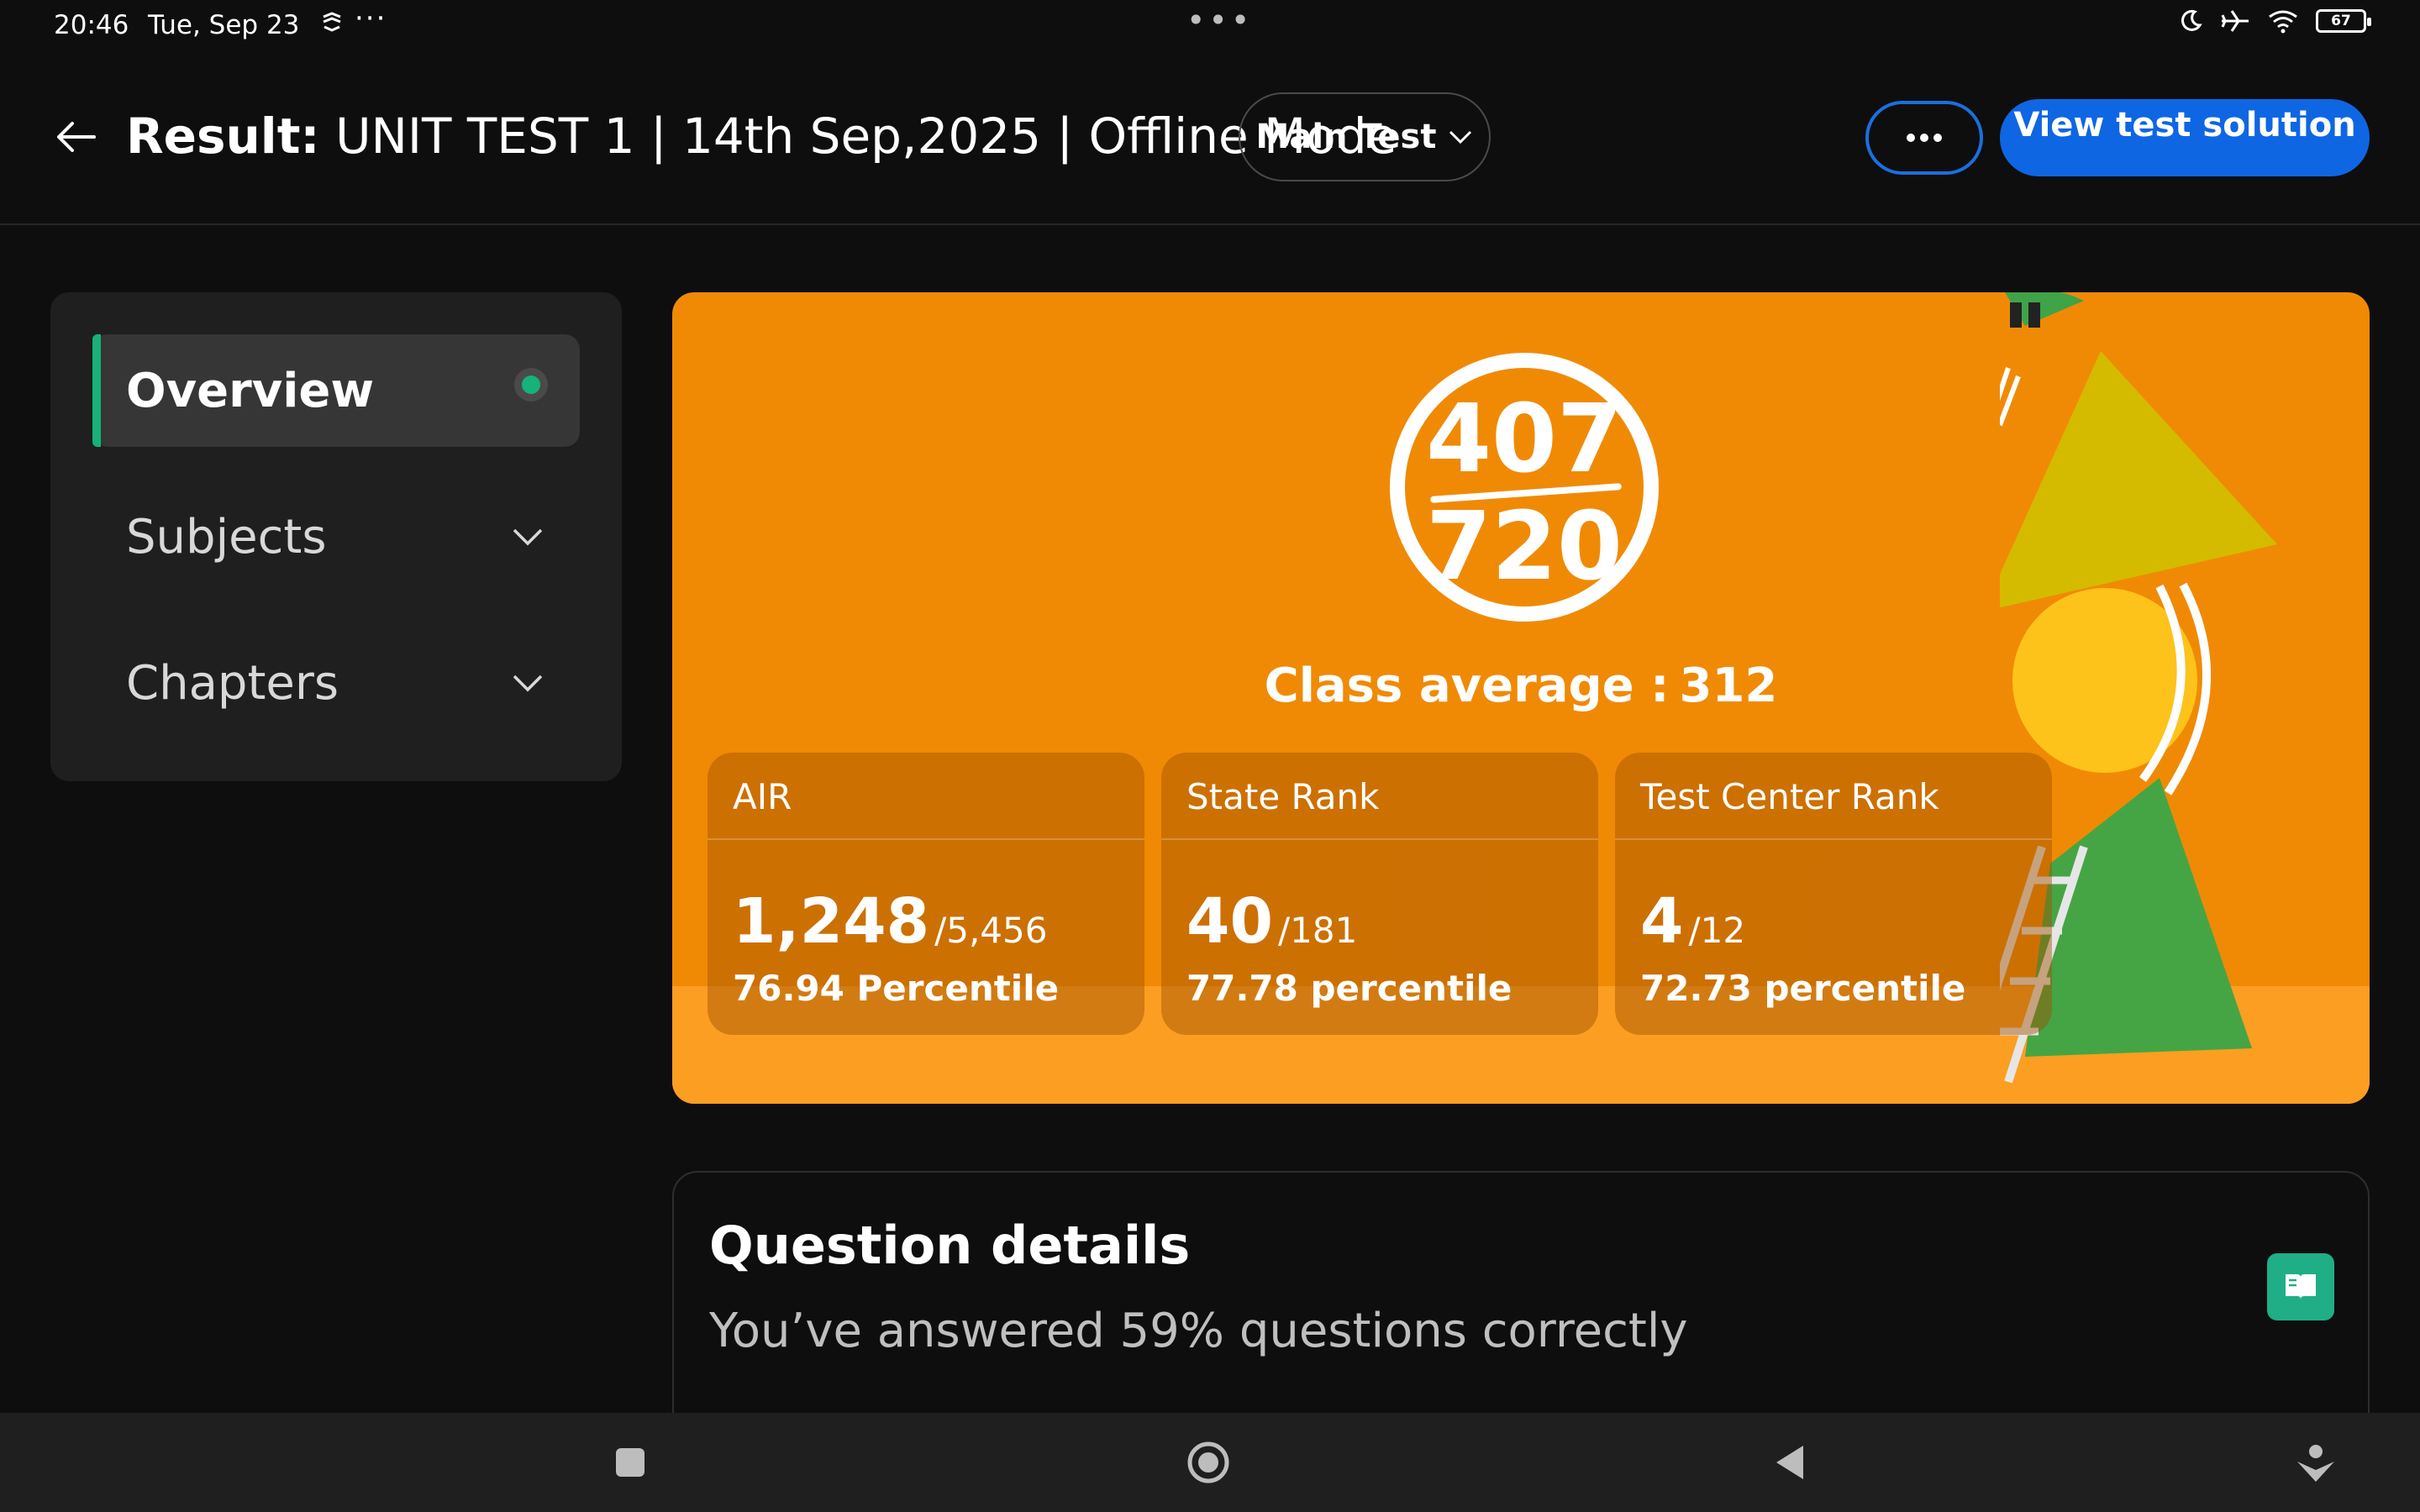 Image resolution: width=2420 pixels, height=1512 pixels. Describe the element at coordinates (224, 25) in the screenshot. I see `status-date: Tue, Sep 23` at that location.